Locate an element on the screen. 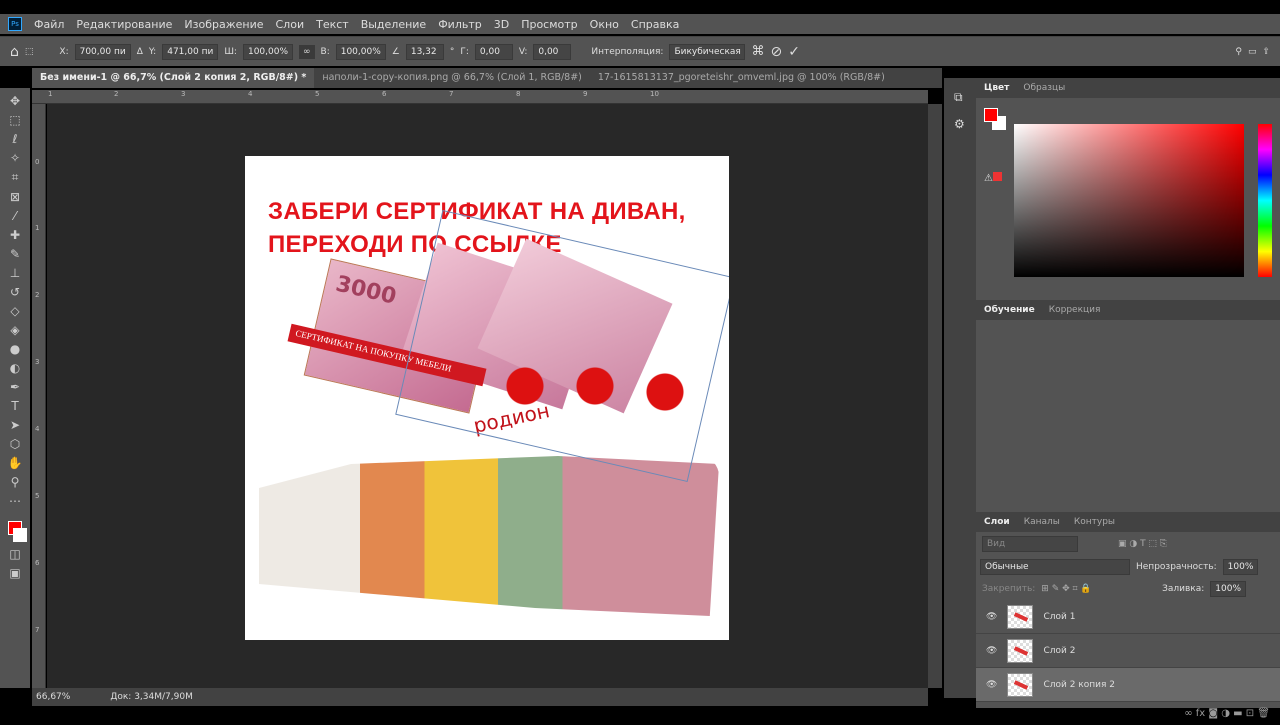  healing-tool-icon: ✚ is located at coordinates (15, 235).